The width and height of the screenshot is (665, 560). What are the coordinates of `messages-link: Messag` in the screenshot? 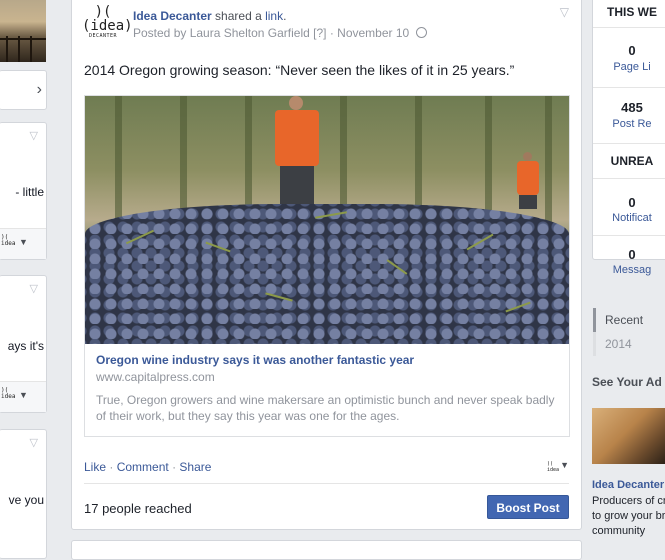 It's located at (629, 270).